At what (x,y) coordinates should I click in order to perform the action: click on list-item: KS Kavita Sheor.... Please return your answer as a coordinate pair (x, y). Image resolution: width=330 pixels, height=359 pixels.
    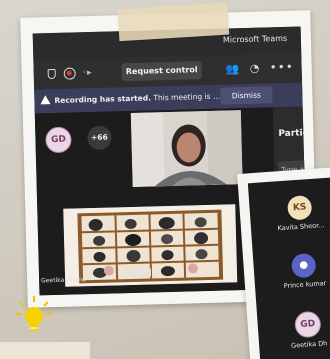
    Looking at the image, I should click on (294, 213).